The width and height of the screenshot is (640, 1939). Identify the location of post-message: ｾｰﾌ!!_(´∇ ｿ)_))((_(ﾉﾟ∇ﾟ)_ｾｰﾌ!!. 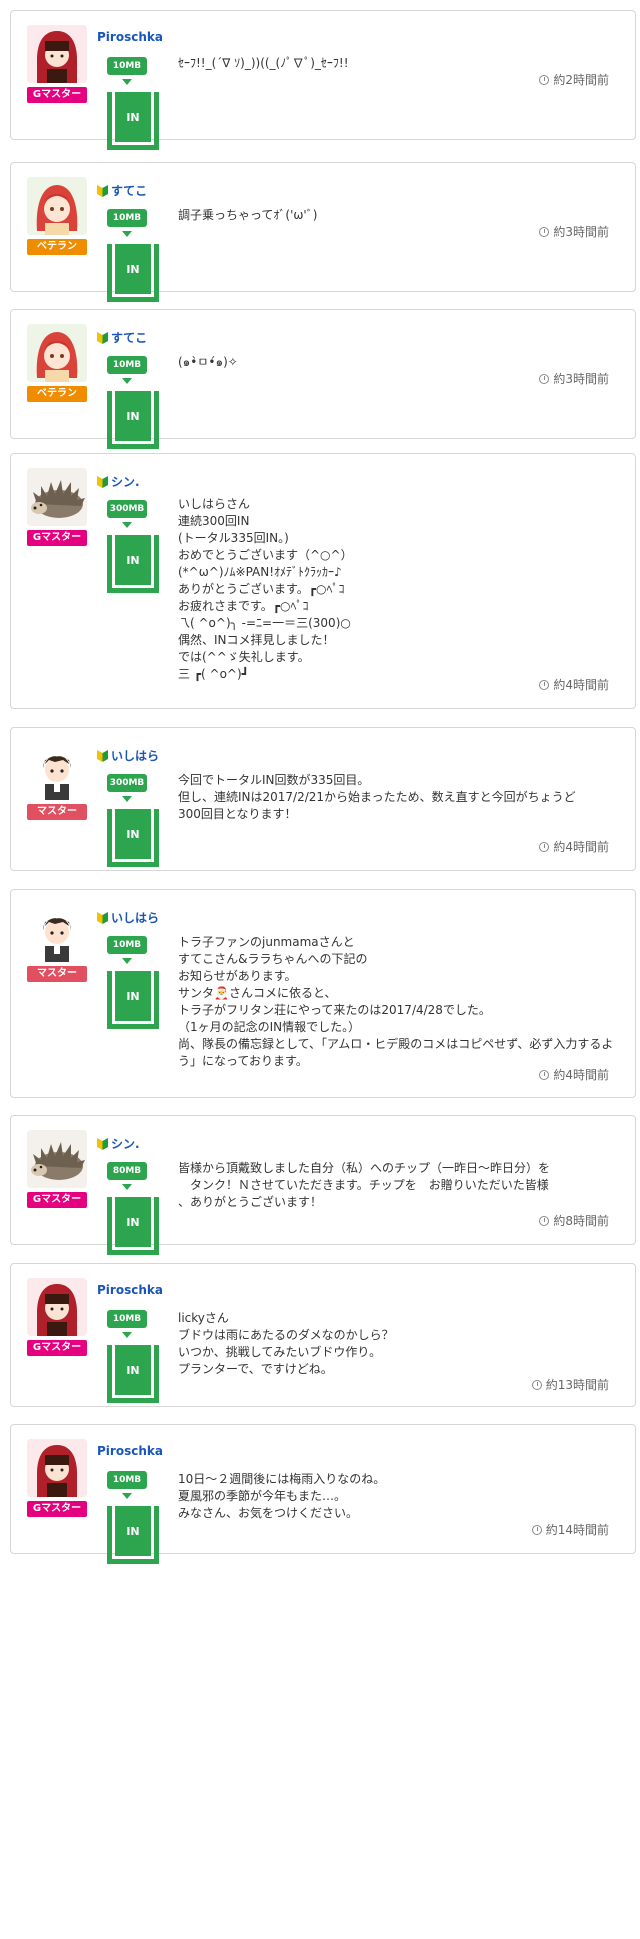
(263, 63).